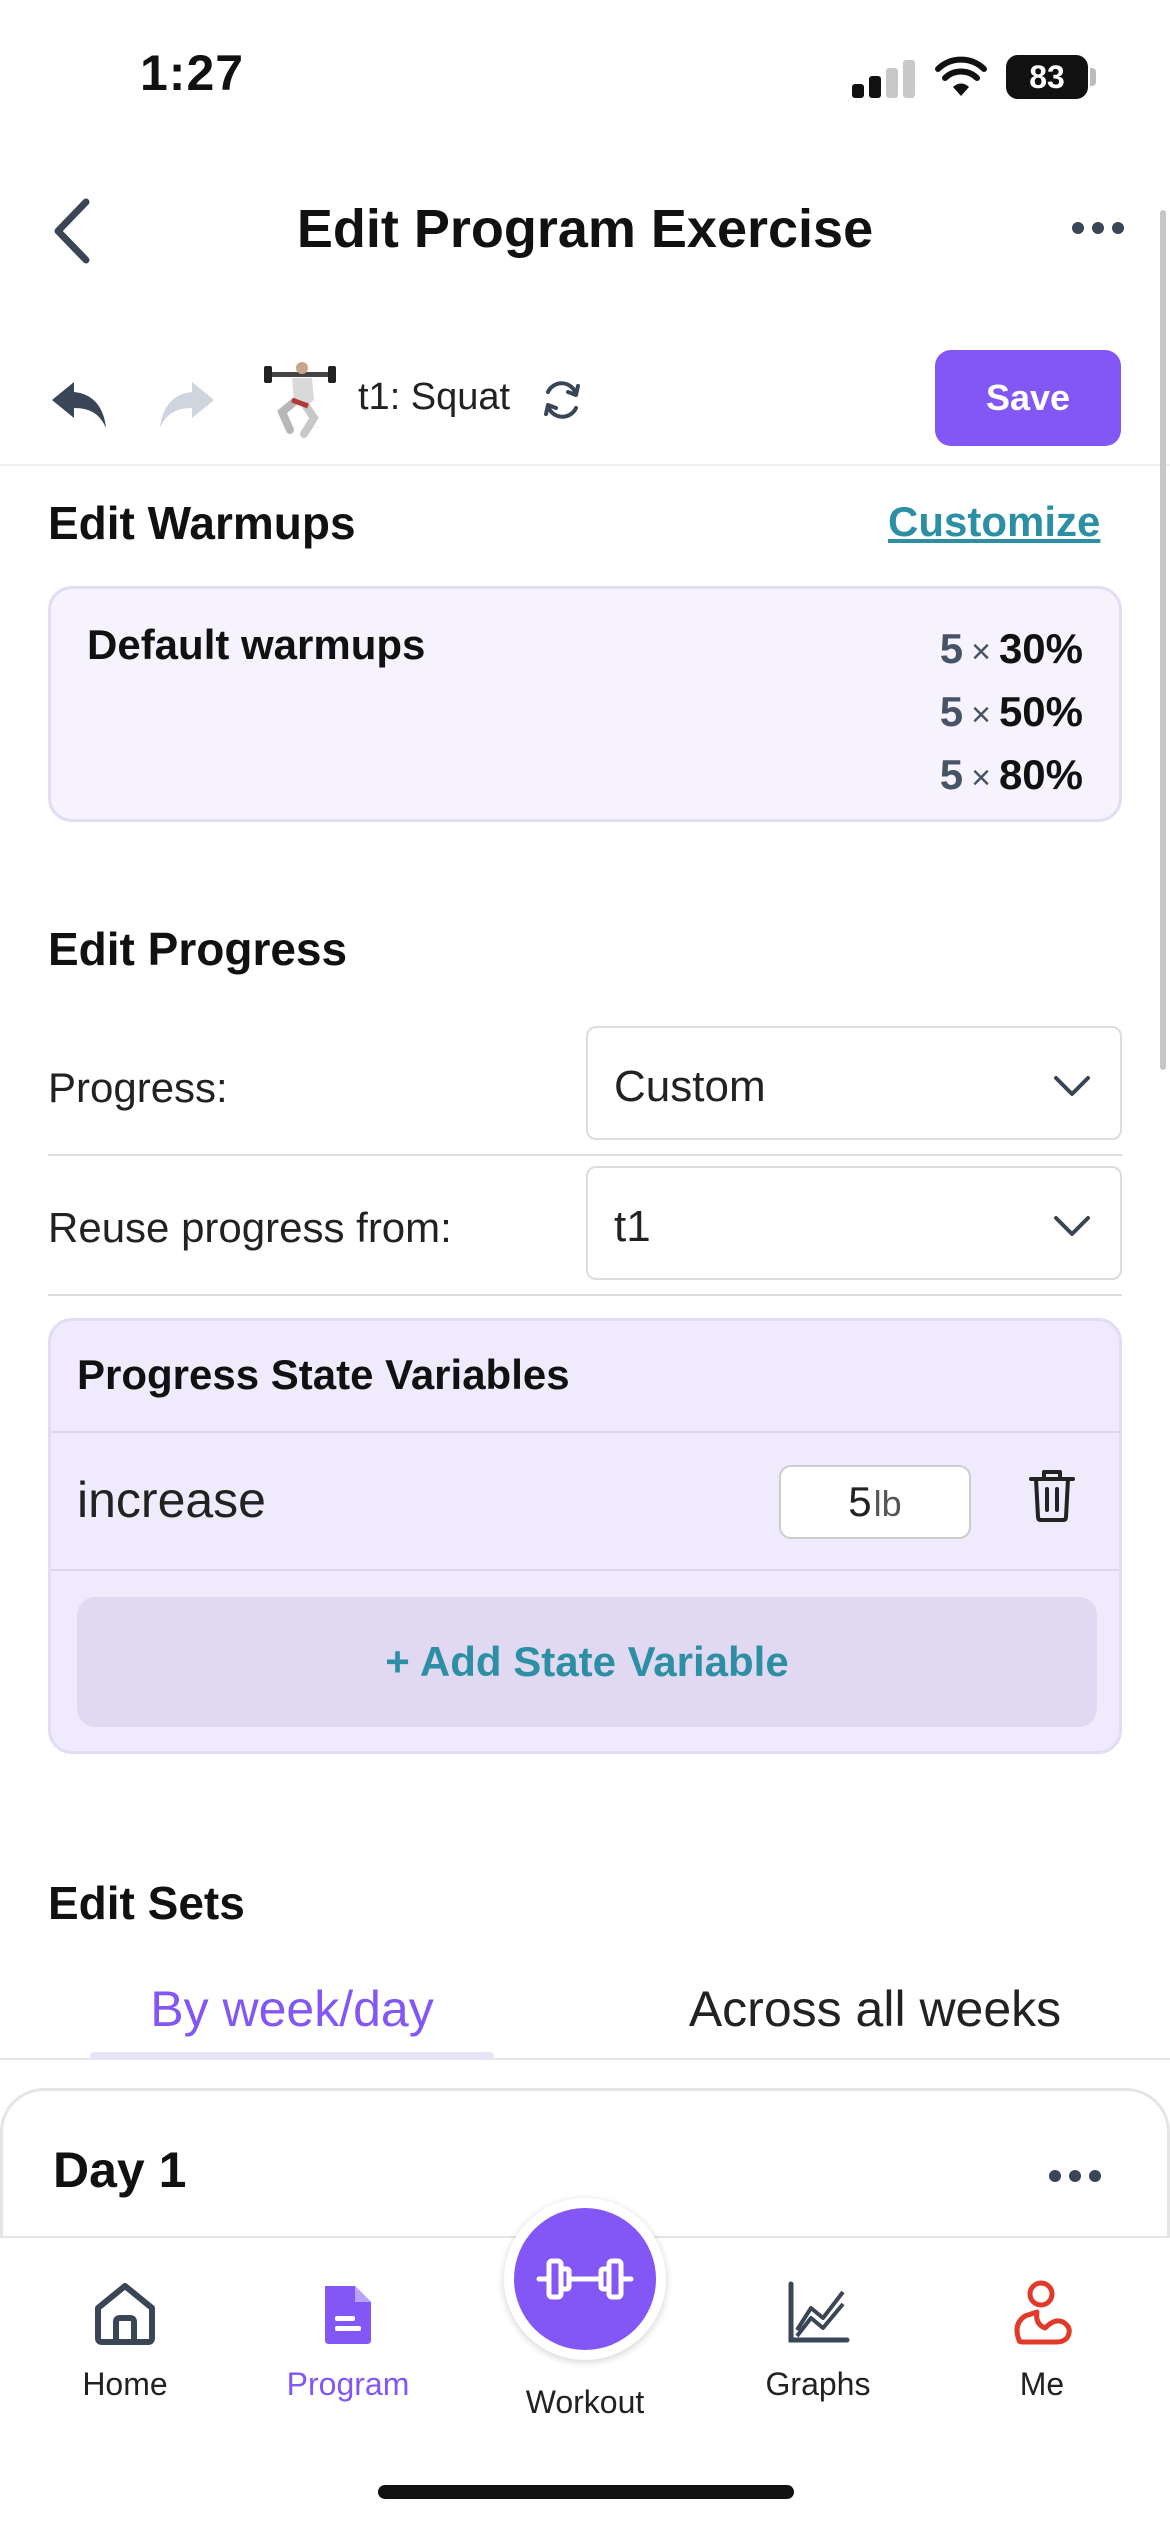 Image resolution: width=1170 pixels, height=2532 pixels. I want to click on workout-fab, so click(585, 2279).